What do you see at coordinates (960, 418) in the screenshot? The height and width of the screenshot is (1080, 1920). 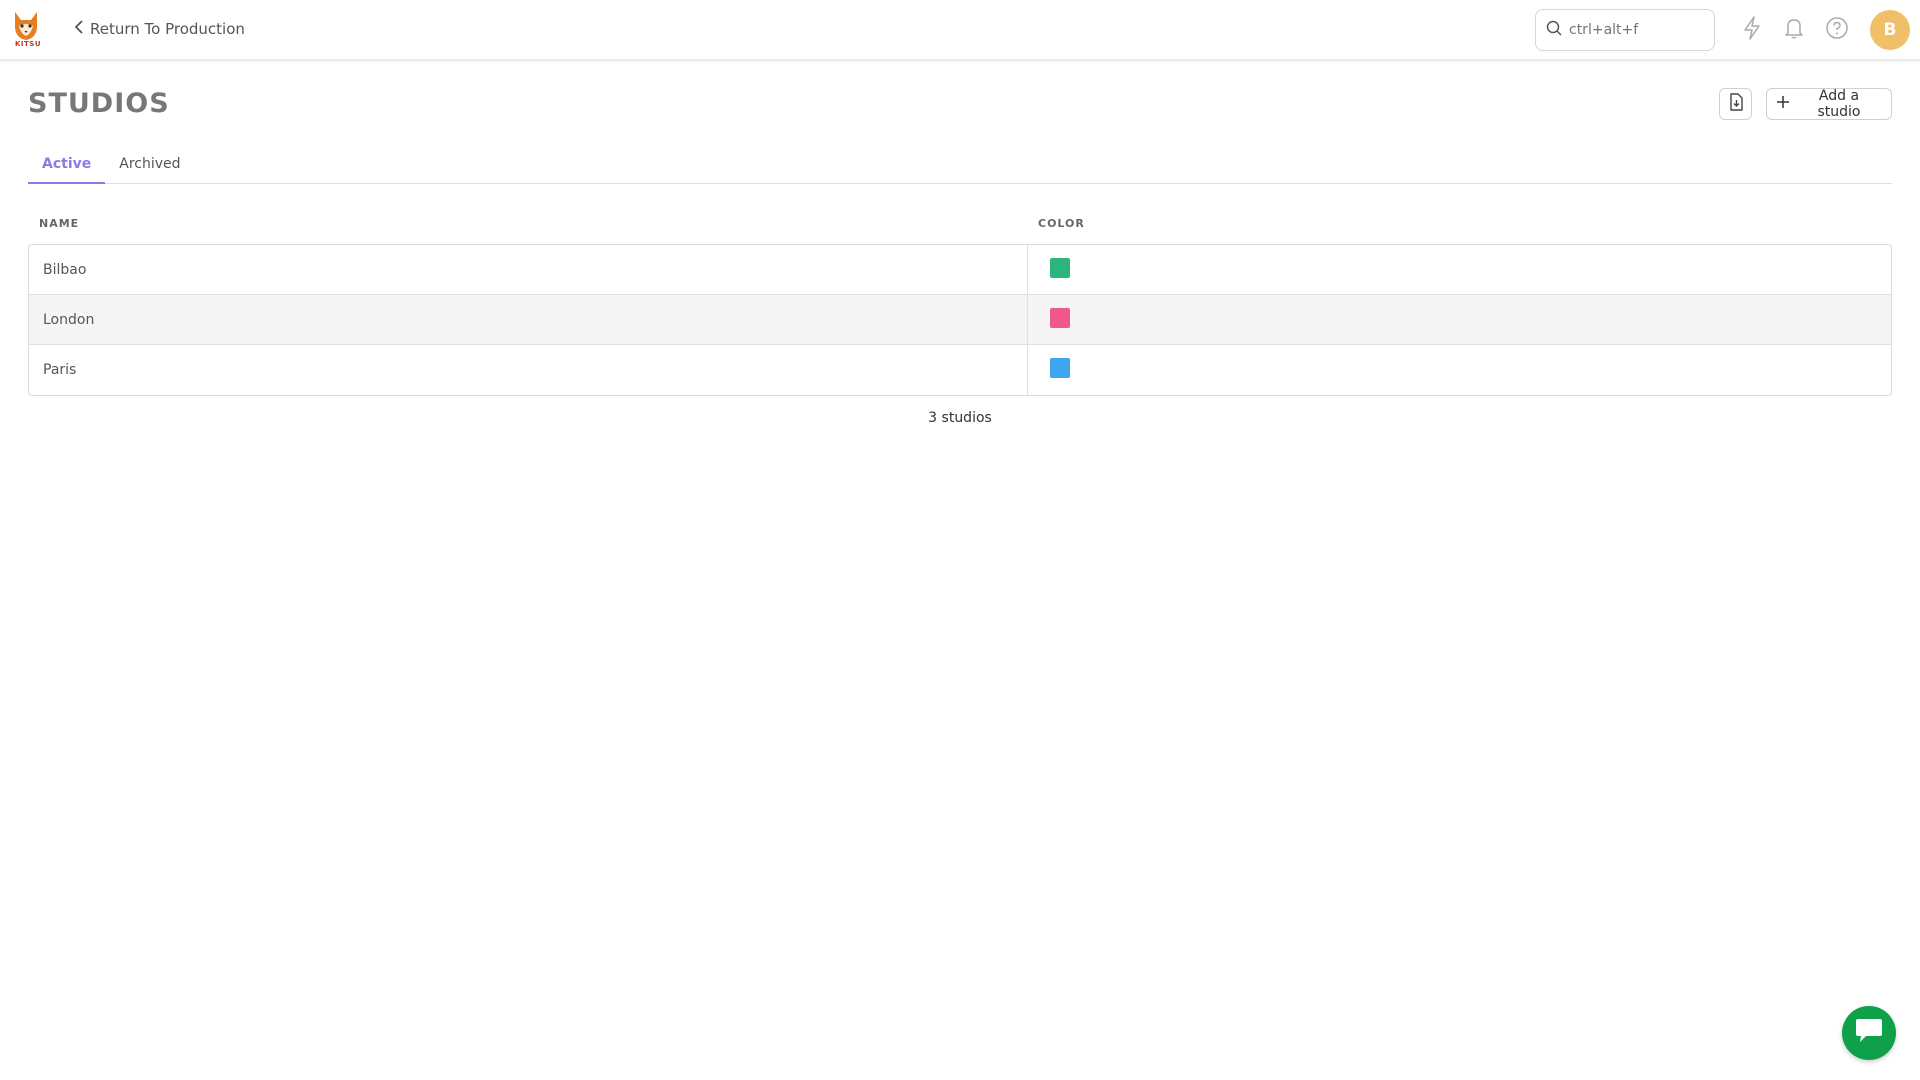 I see `studio-count: 3 studios` at bounding box center [960, 418].